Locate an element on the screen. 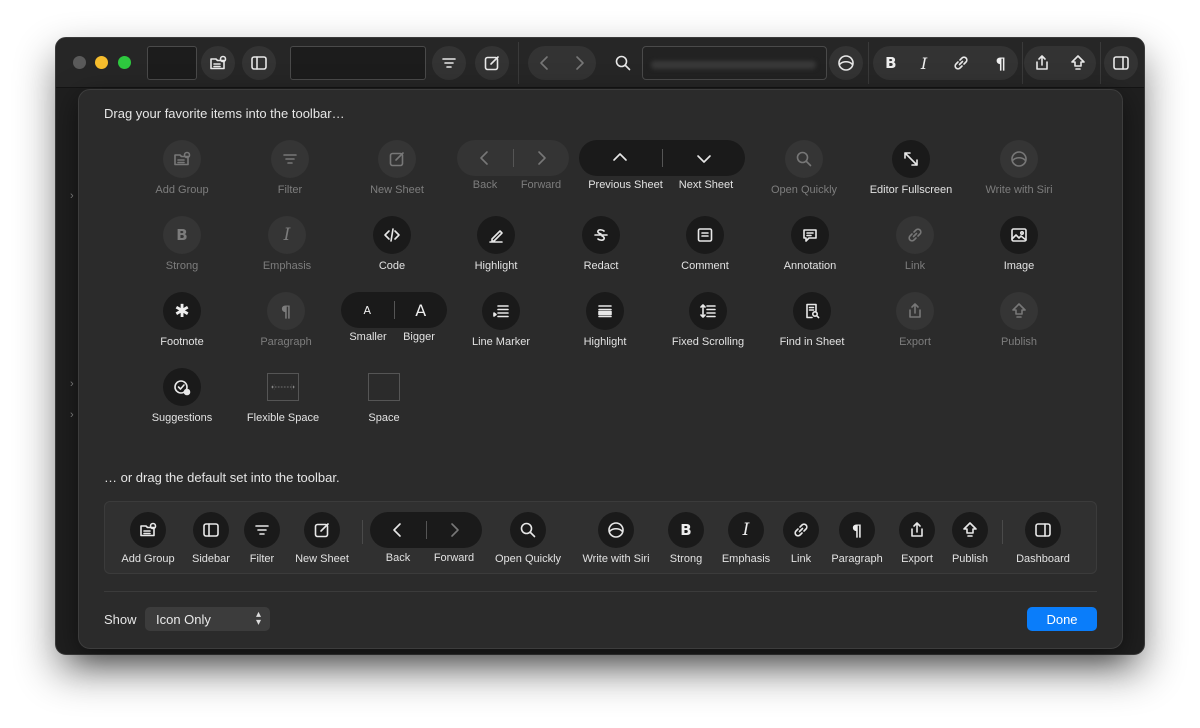 Image resolution: width=1200 pixels, height=728 pixels. filter-icon is located at coordinates (449, 63).